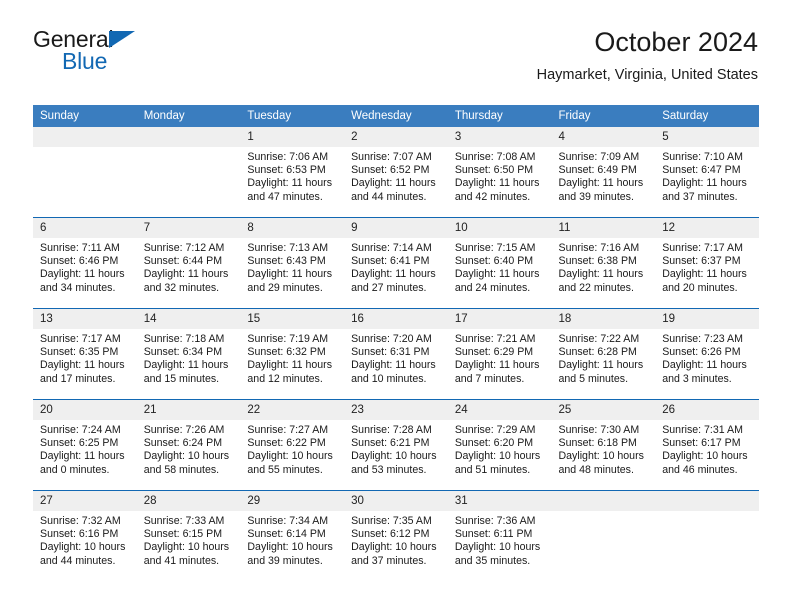 The height and width of the screenshot is (612, 792). What do you see at coordinates (492, 196) in the screenshot?
I see `daylight-text-line2: and 42 minutes.` at bounding box center [492, 196].